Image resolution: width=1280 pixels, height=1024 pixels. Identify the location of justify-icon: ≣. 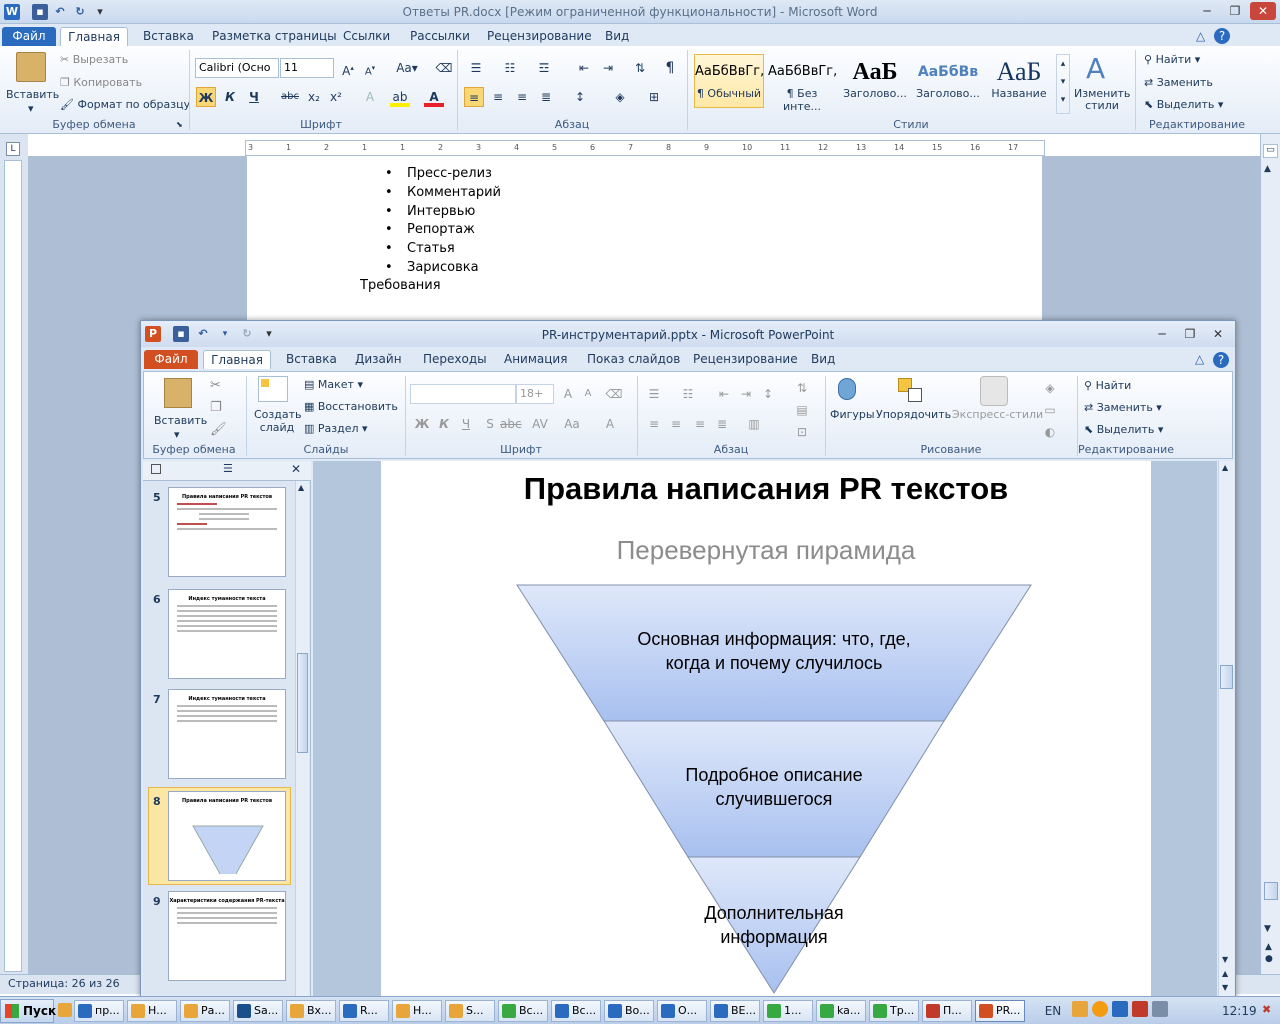
(722, 424).